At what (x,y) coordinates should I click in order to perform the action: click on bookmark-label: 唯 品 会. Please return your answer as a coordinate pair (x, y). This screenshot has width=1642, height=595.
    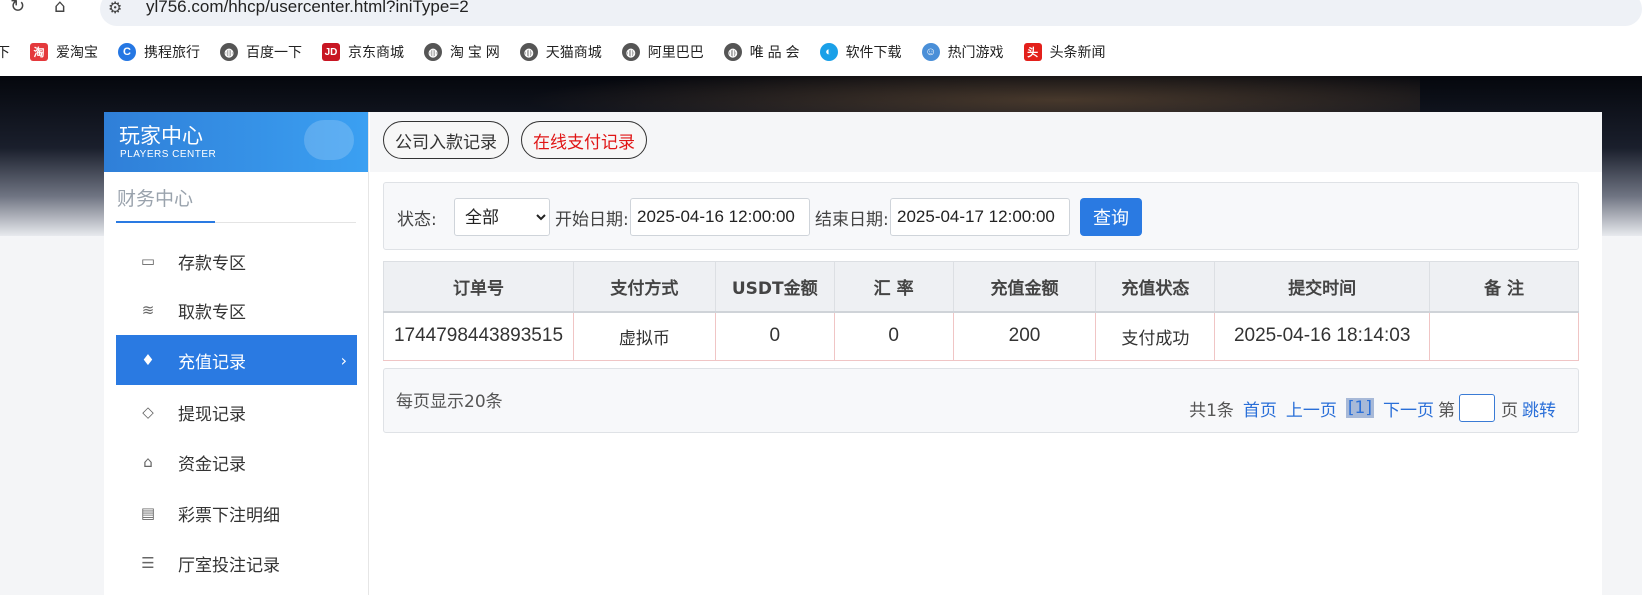
    Looking at the image, I should click on (774, 52).